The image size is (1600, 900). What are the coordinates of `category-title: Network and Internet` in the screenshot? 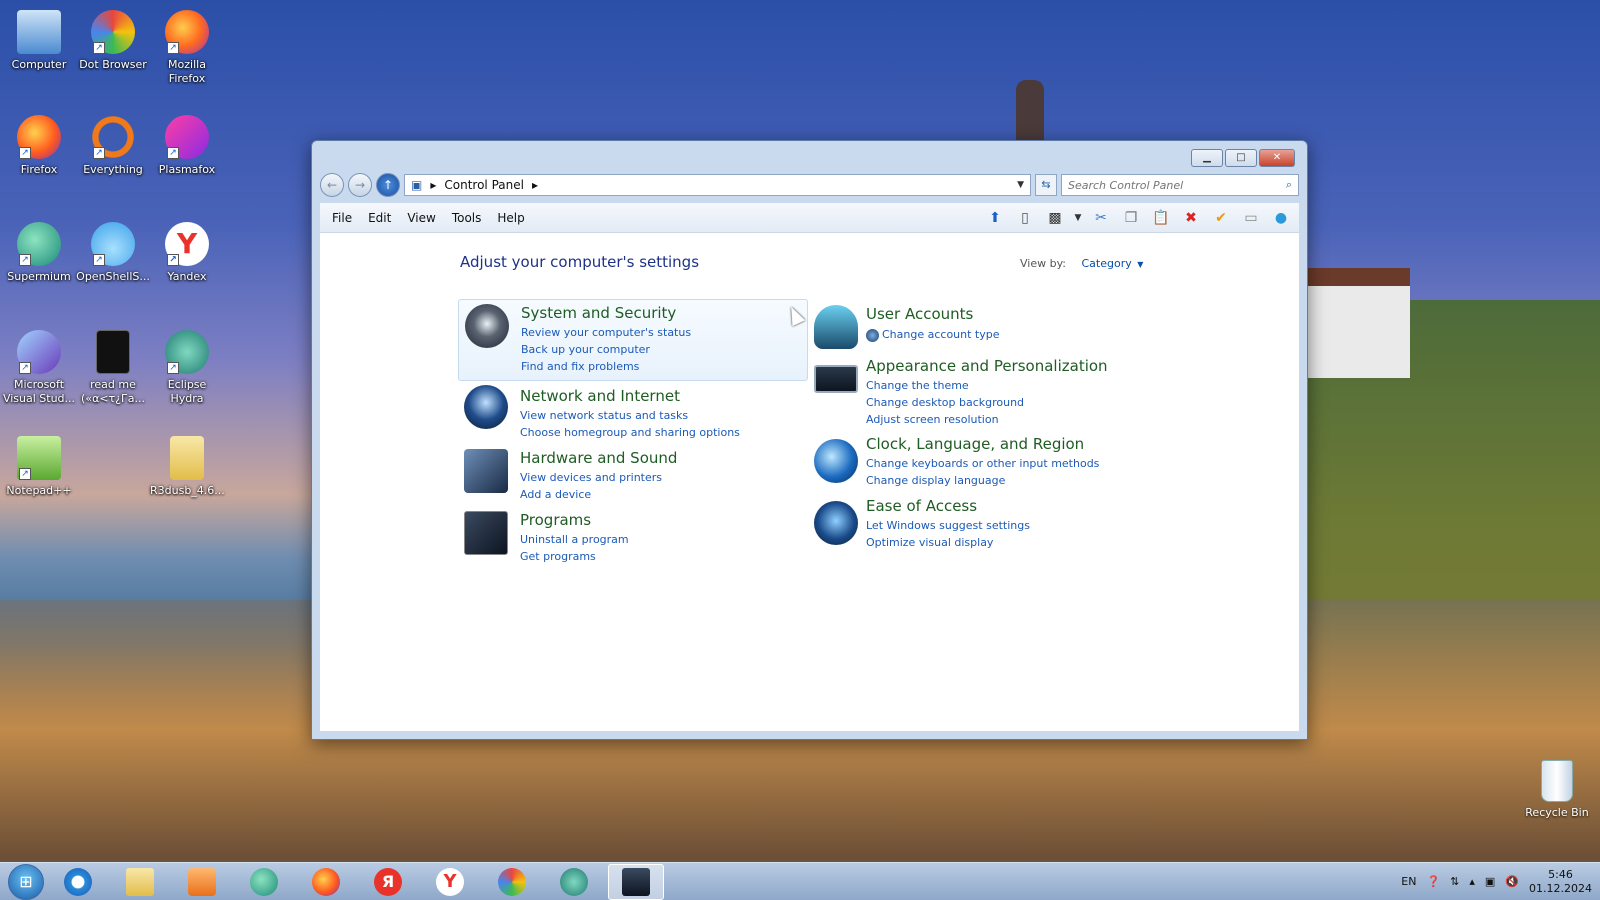 It's located at (600, 396).